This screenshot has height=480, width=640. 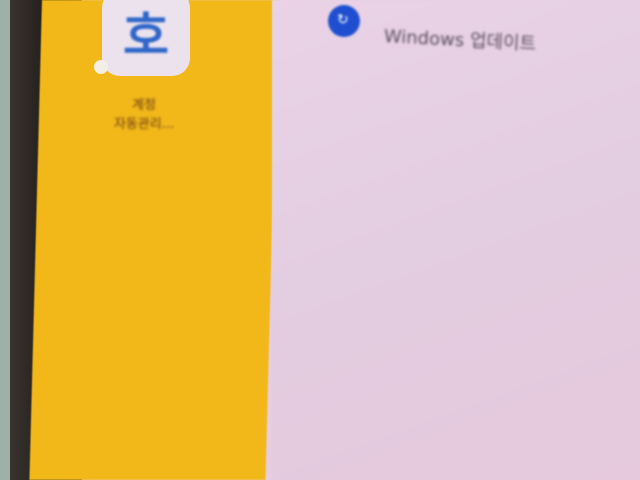 What do you see at coordinates (144, 105) in the screenshot?
I see `shortcut-label-line1: 계정` at bounding box center [144, 105].